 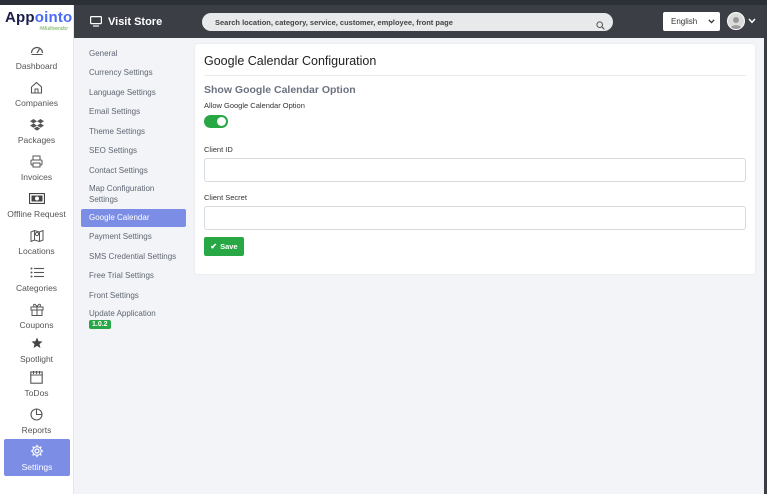 What do you see at coordinates (36, 324) in the screenshot?
I see `sidebar-item-label: Coupons` at bounding box center [36, 324].